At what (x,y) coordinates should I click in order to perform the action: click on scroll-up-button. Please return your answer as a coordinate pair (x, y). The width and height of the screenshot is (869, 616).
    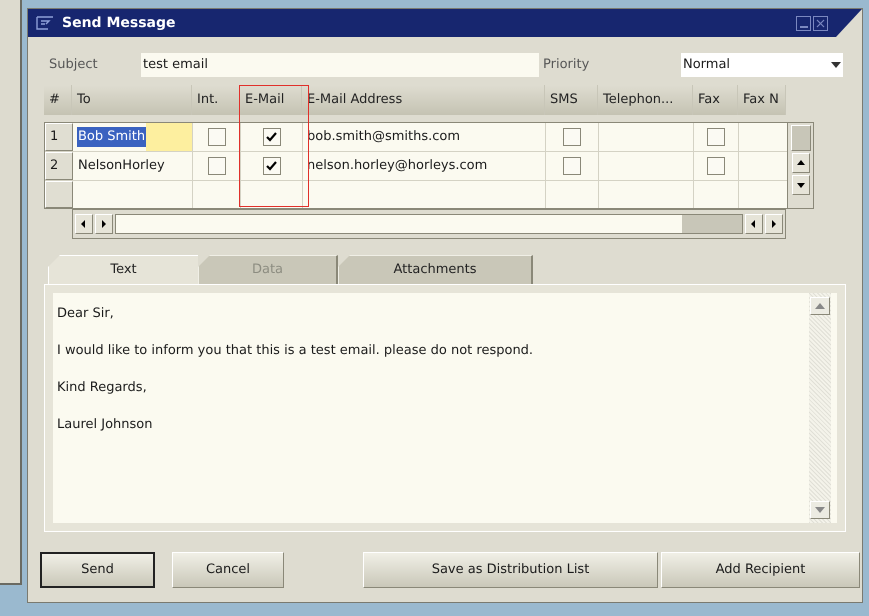
    Looking at the image, I should click on (801, 163).